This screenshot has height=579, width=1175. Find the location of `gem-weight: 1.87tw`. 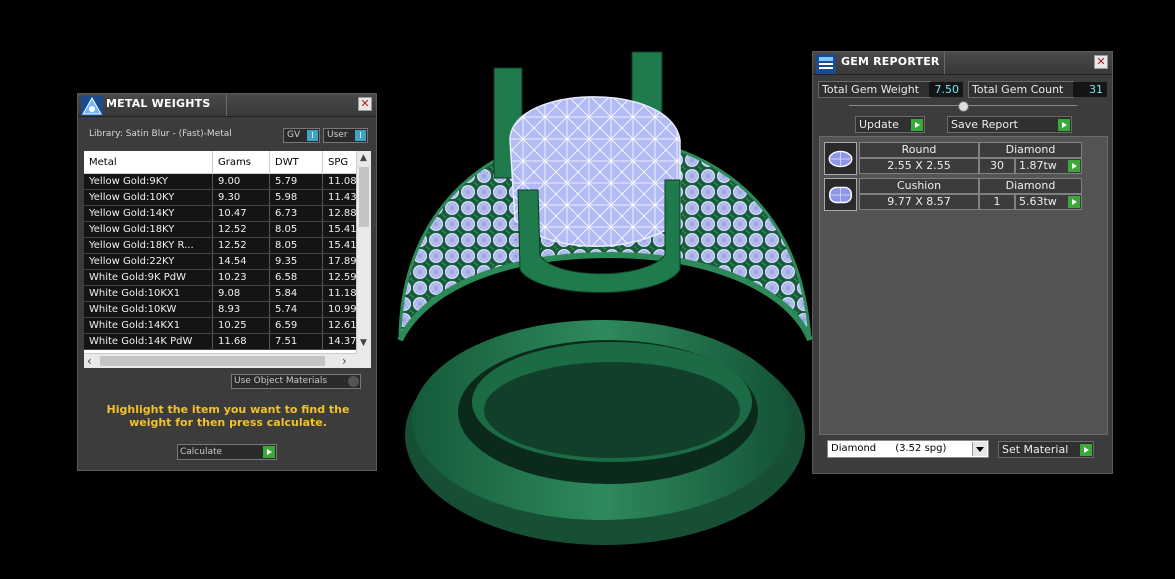

gem-weight: 1.87tw is located at coordinates (1048, 166).